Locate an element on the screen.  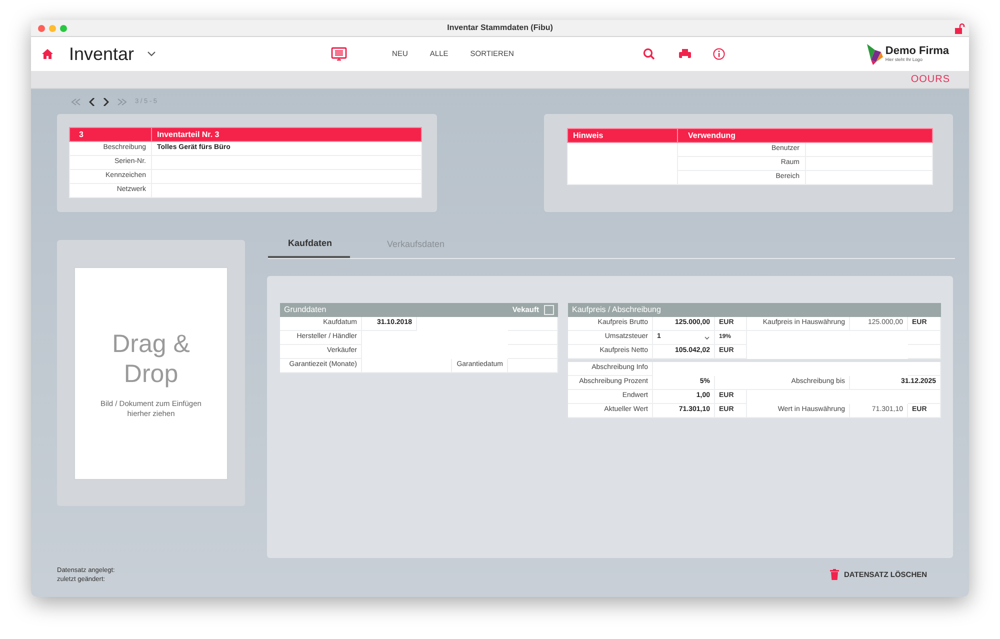
note-field is located at coordinates (623, 163).